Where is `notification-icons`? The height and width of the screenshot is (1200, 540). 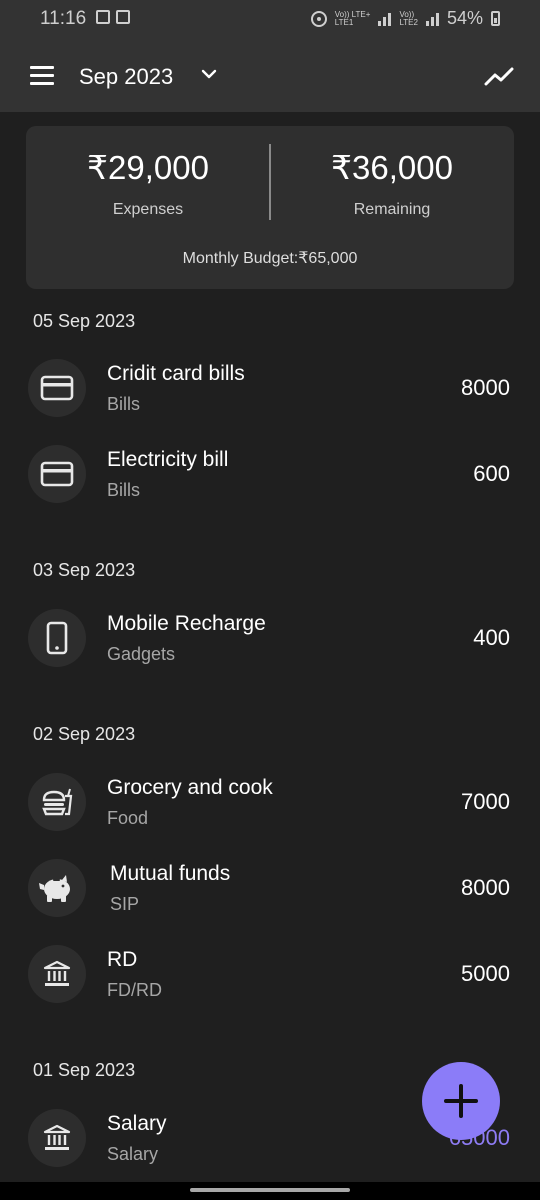 notification-icons is located at coordinates (113, 17).